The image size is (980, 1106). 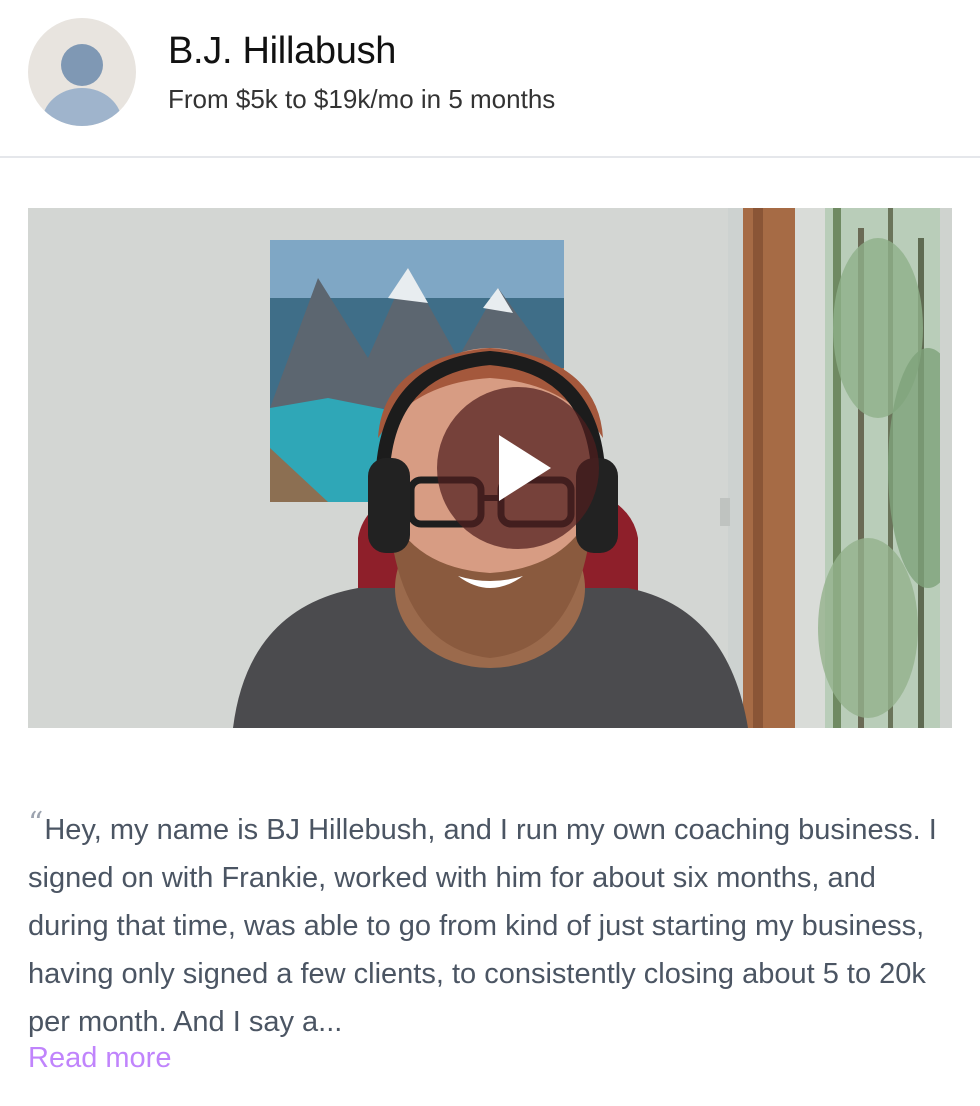 What do you see at coordinates (82, 72) in the screenshot?
I see `user-avatar-icon` at bounding box center [82, 72].